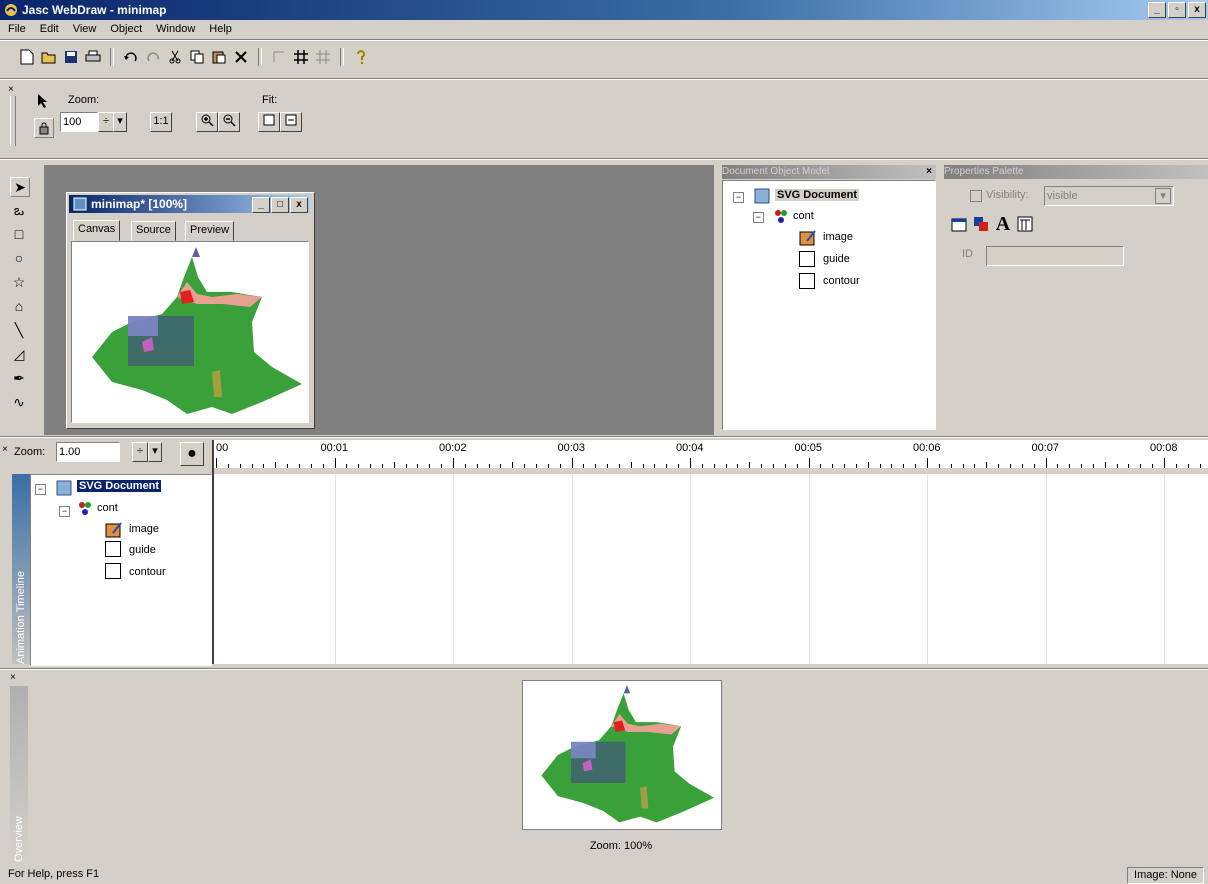  What do you see at coordinates (119, 486) in the screenshot?
I see `tl-root-node: SVG Document` at bounding box center [119, 486].